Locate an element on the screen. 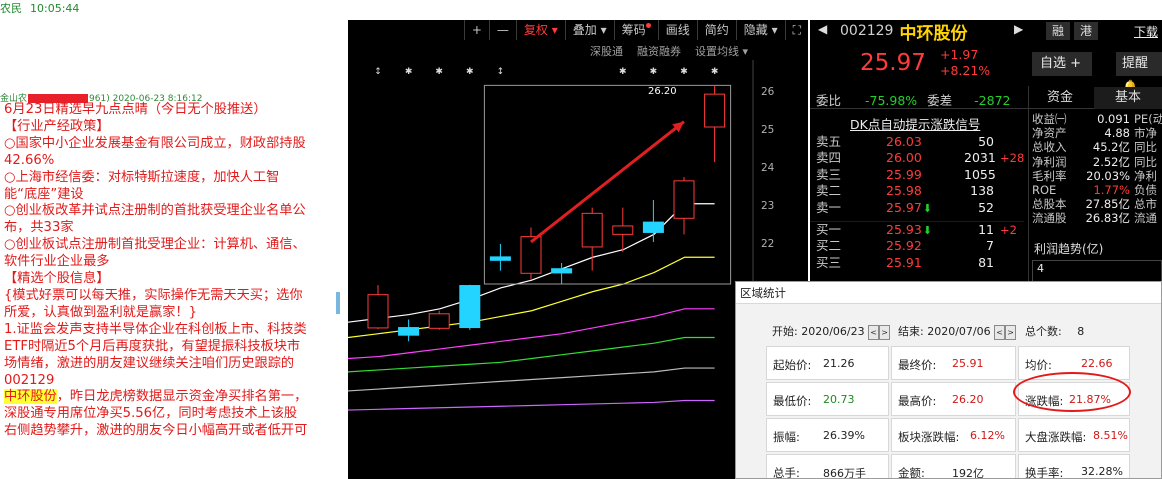 This screenshot has width=1162, height=479. profit-axis-value: 4 is located at coordinates (1040, 268).